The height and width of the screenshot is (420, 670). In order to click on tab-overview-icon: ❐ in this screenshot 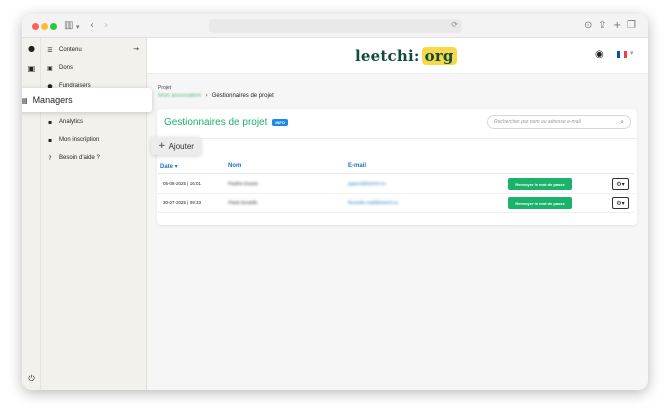, I will do `click(631, 26)`.